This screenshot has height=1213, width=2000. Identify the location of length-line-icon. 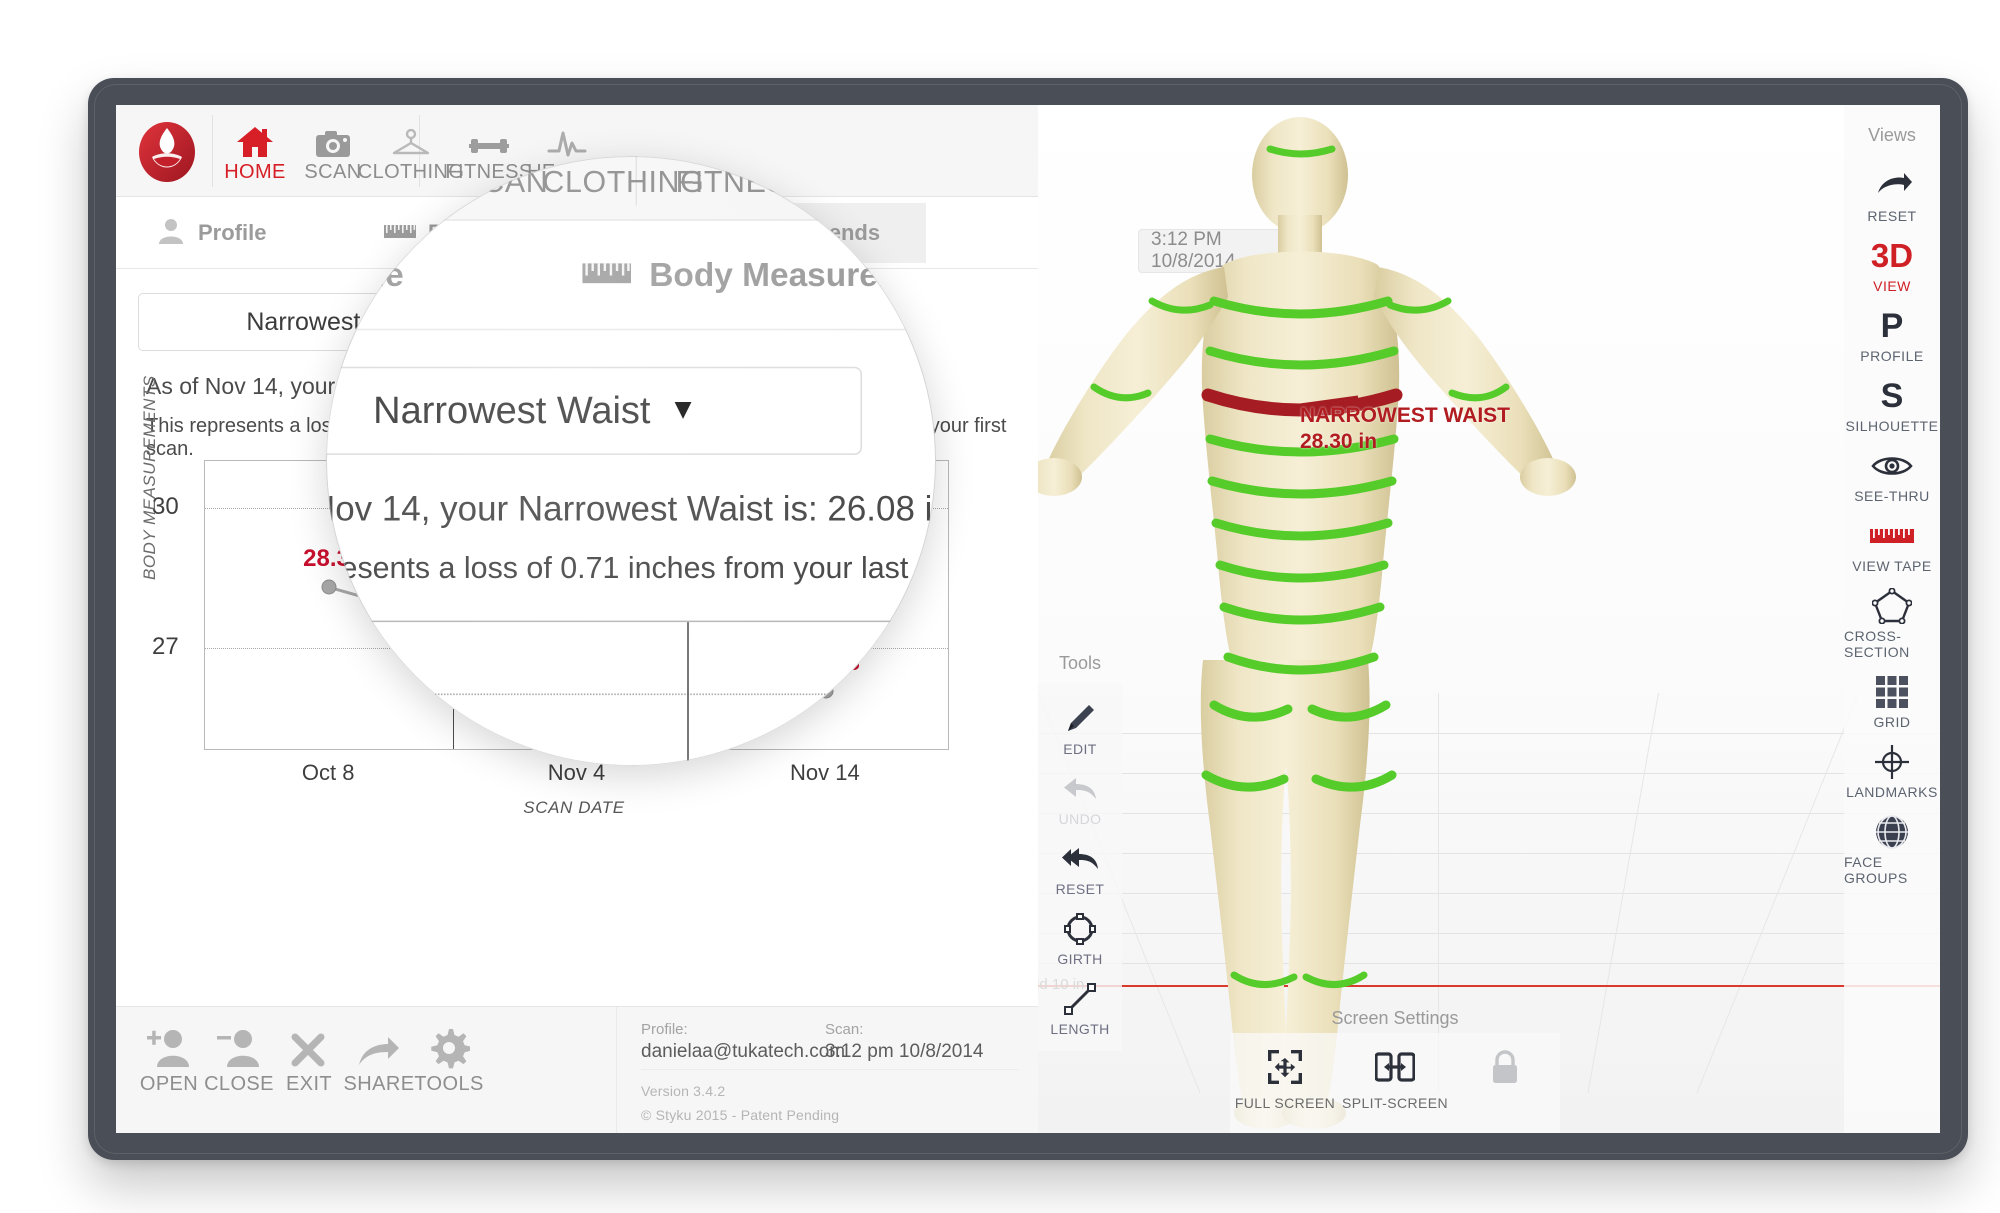
(1080, 999).